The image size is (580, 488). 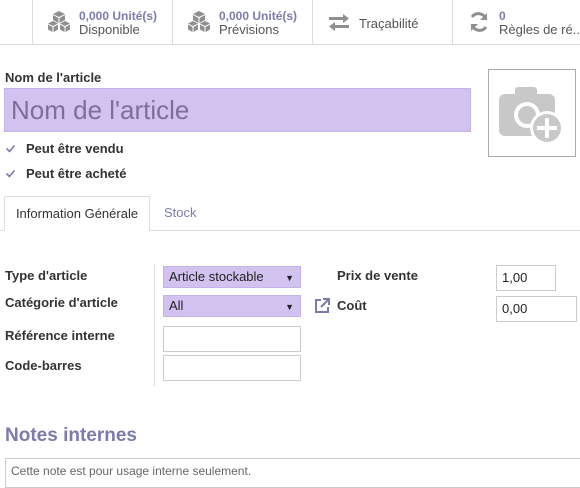 What do you see at coordinates (526, 287) in the screenshot?
I see `sale-price-input: 1,00 DA` at bounding box center [526, 287].